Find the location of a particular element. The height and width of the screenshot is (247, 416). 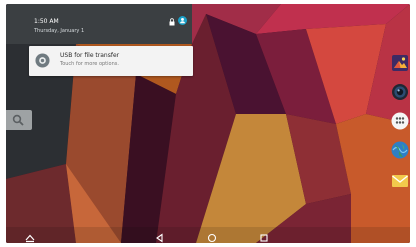

home-icon is located at coordinates (212, 238).